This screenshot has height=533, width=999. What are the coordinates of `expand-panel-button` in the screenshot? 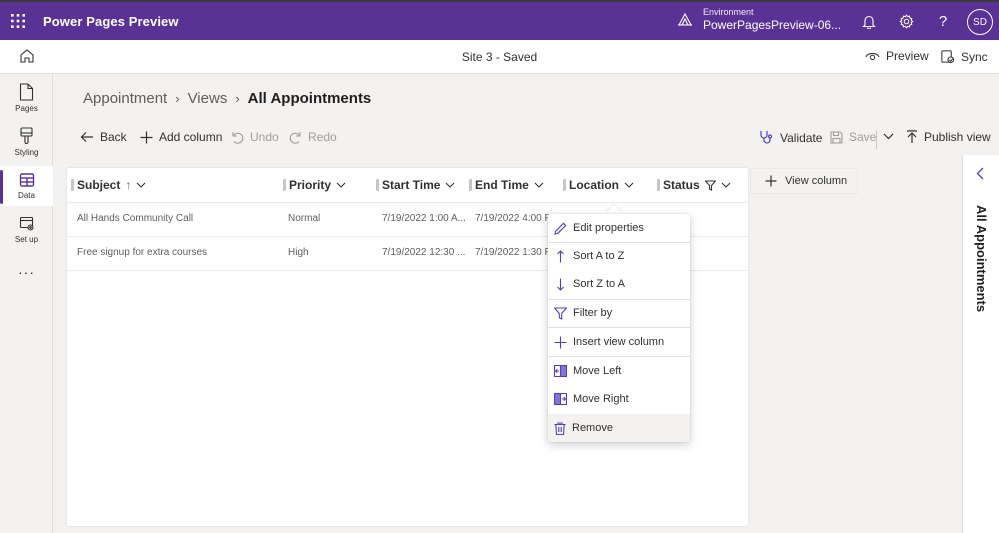 It's located at (980, 173).